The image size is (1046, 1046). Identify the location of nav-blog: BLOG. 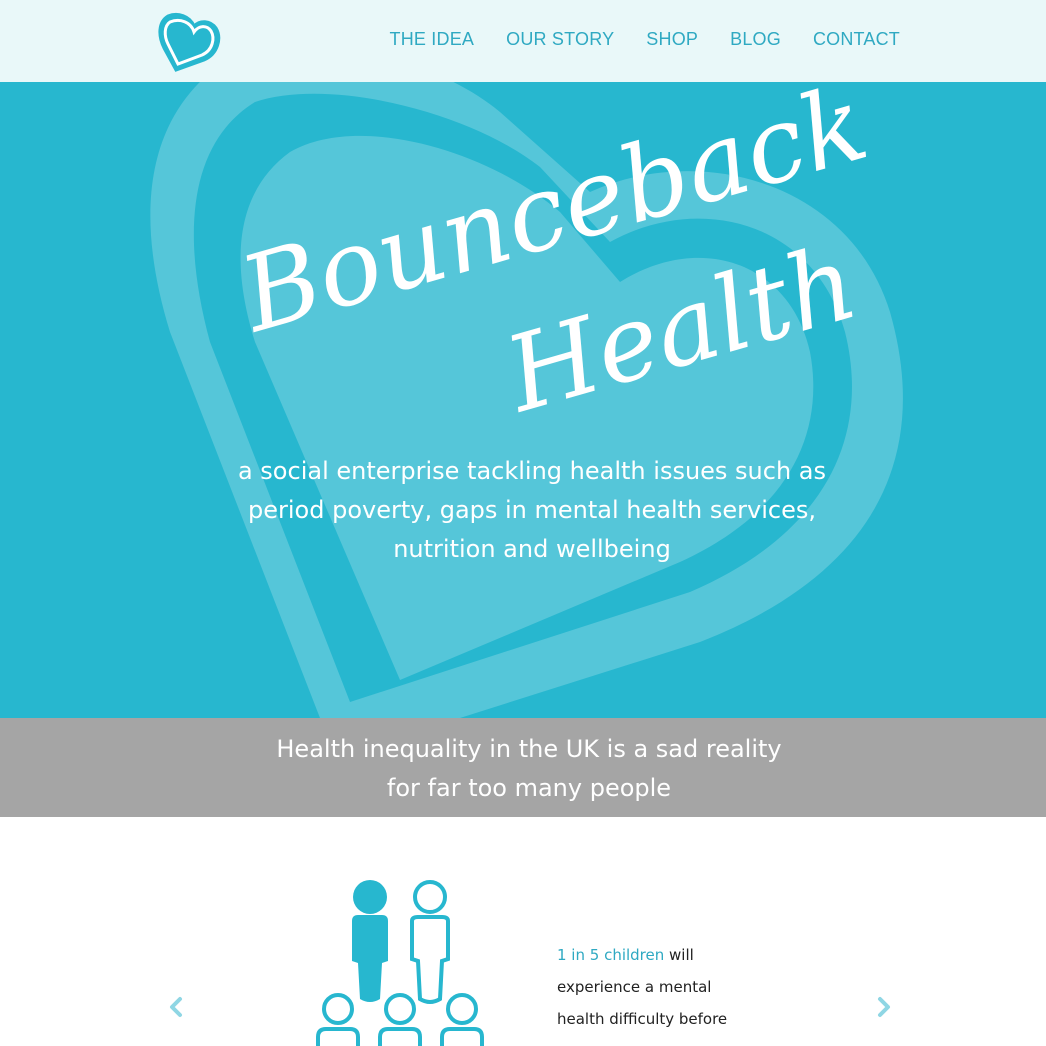
(755, 39).